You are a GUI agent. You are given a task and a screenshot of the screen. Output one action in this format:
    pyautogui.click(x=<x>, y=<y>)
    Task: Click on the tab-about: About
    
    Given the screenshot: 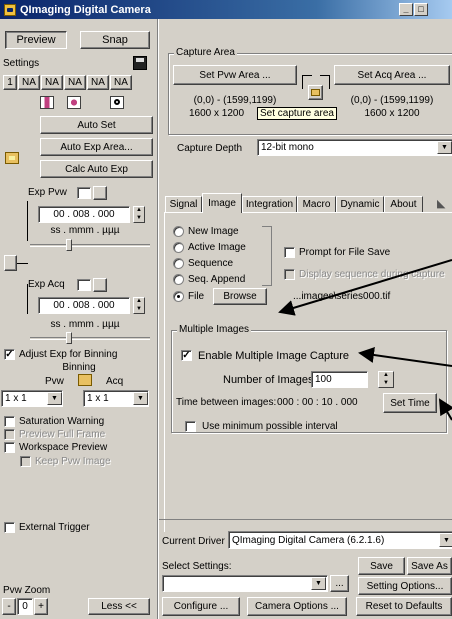 What is the action you would take?
    pyautogui.click(x=403, y=204)
    